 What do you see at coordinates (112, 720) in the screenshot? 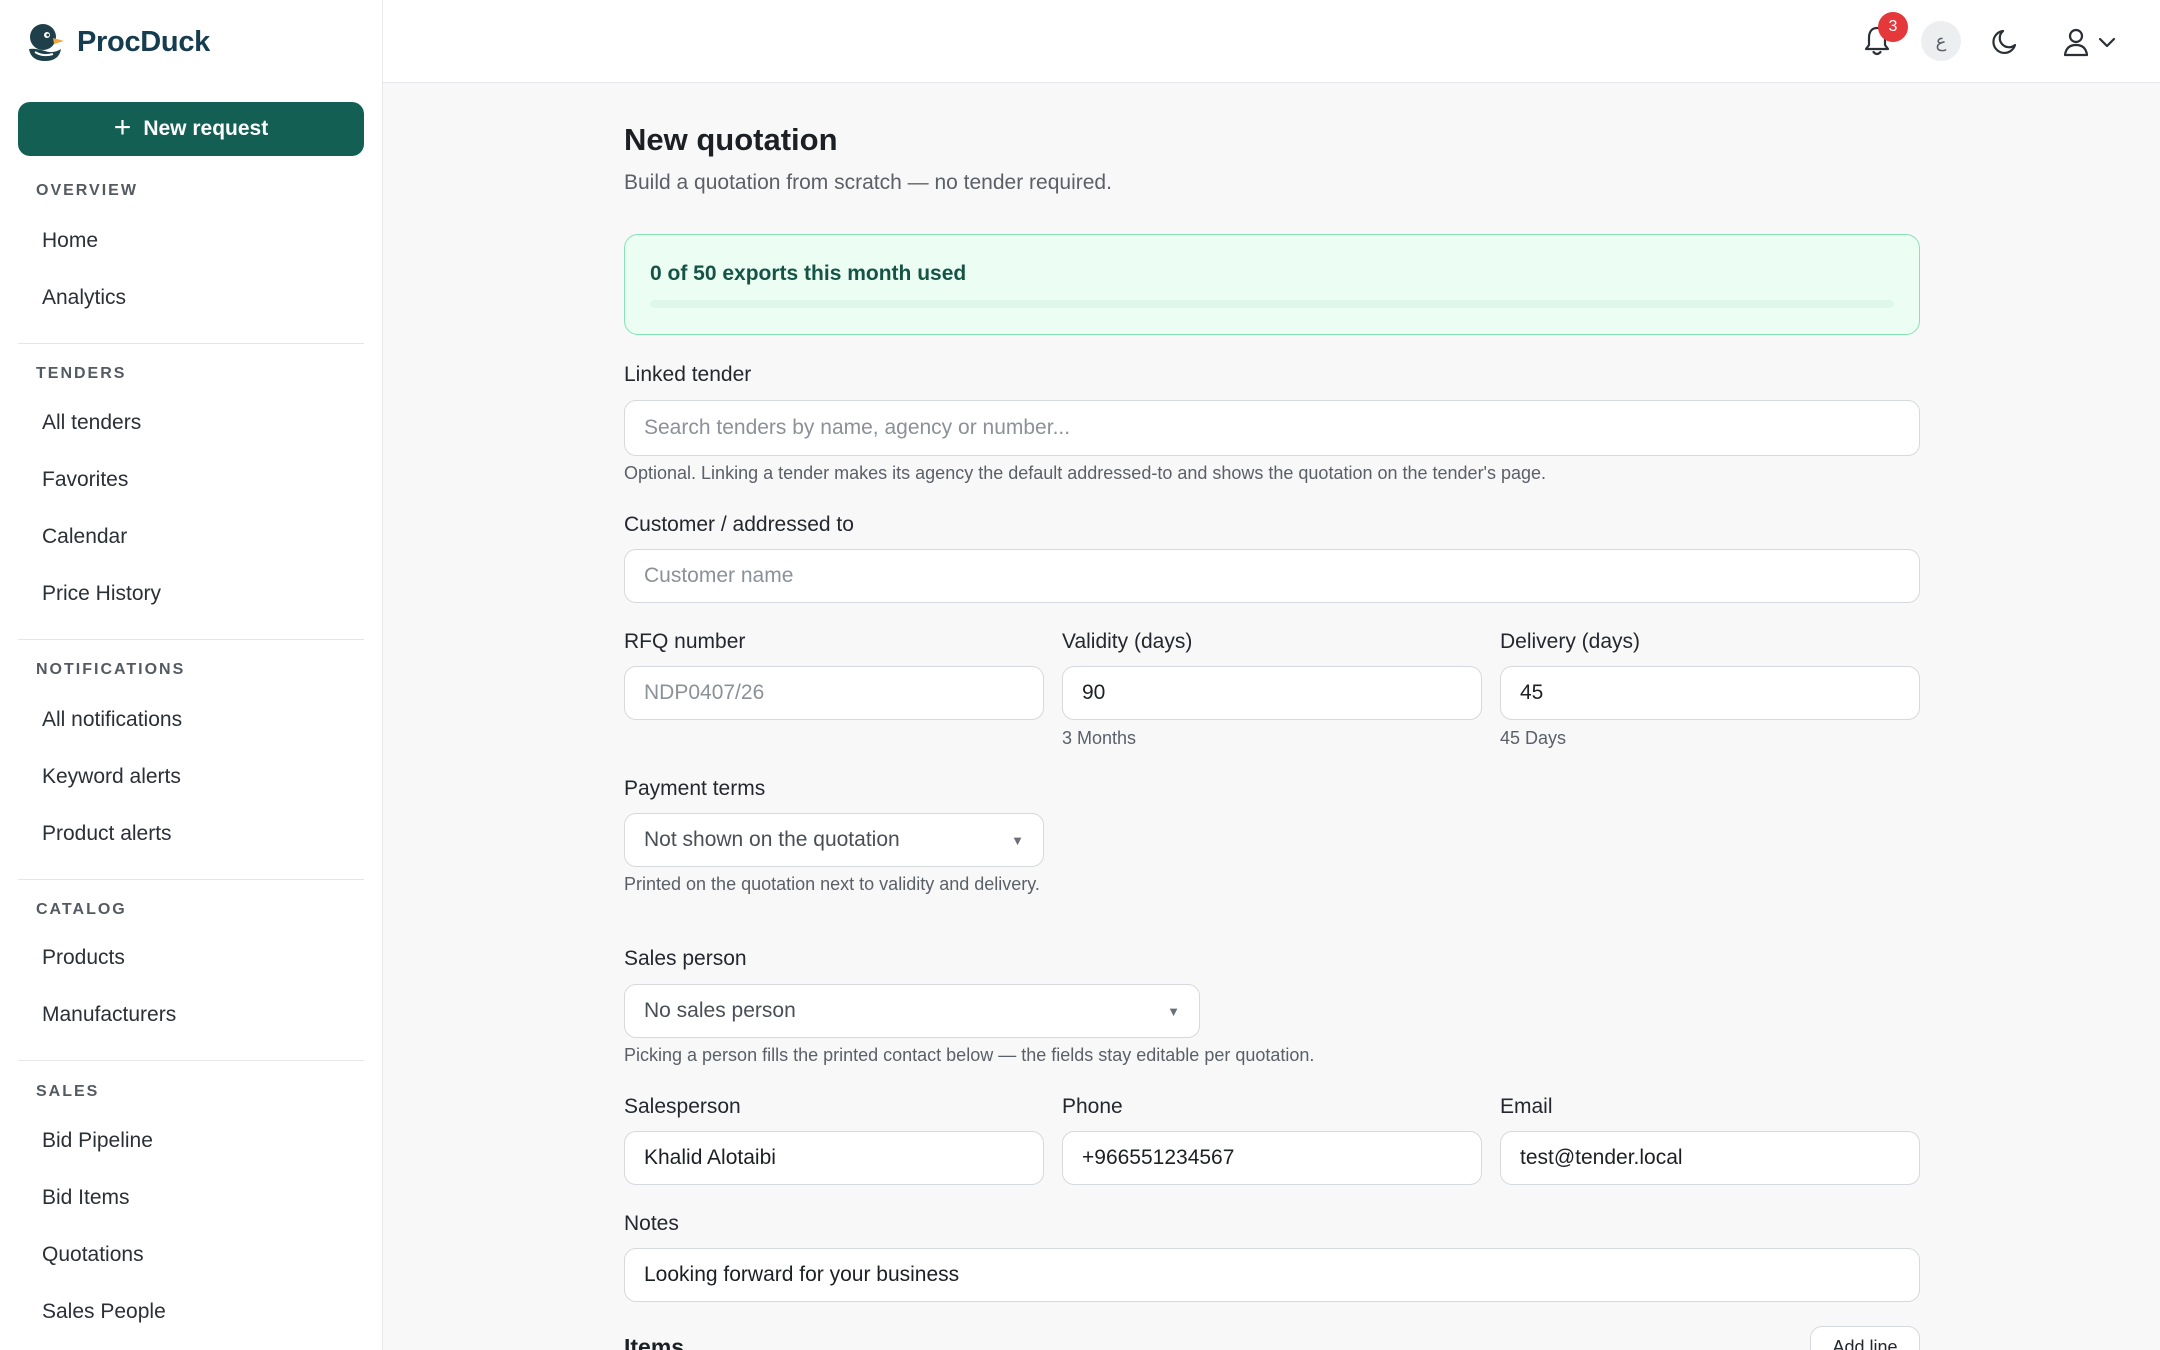
I see `sidebar-item-all-notifications: All notifications` at bounding box center [112, 720].